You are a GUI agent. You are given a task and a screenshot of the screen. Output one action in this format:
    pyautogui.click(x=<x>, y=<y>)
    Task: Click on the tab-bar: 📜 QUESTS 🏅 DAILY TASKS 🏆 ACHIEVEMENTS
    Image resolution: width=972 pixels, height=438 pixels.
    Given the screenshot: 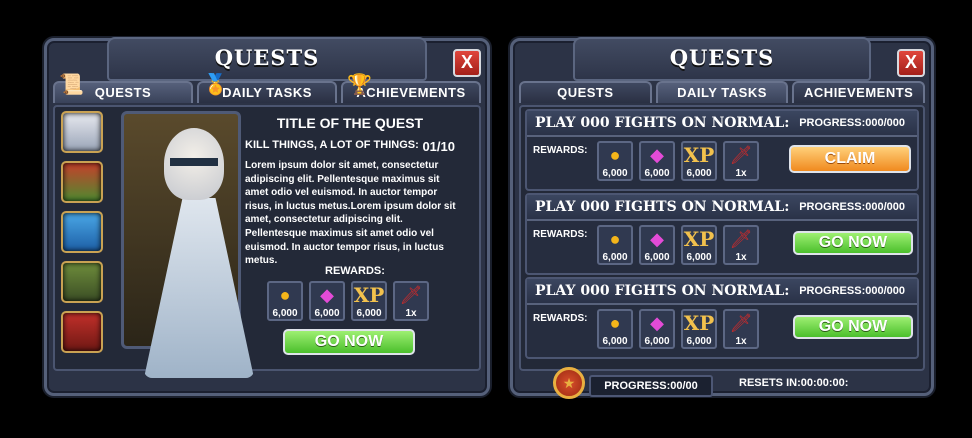 What is the action you would take?
    pyautogui.click(x=267, y=89)
    